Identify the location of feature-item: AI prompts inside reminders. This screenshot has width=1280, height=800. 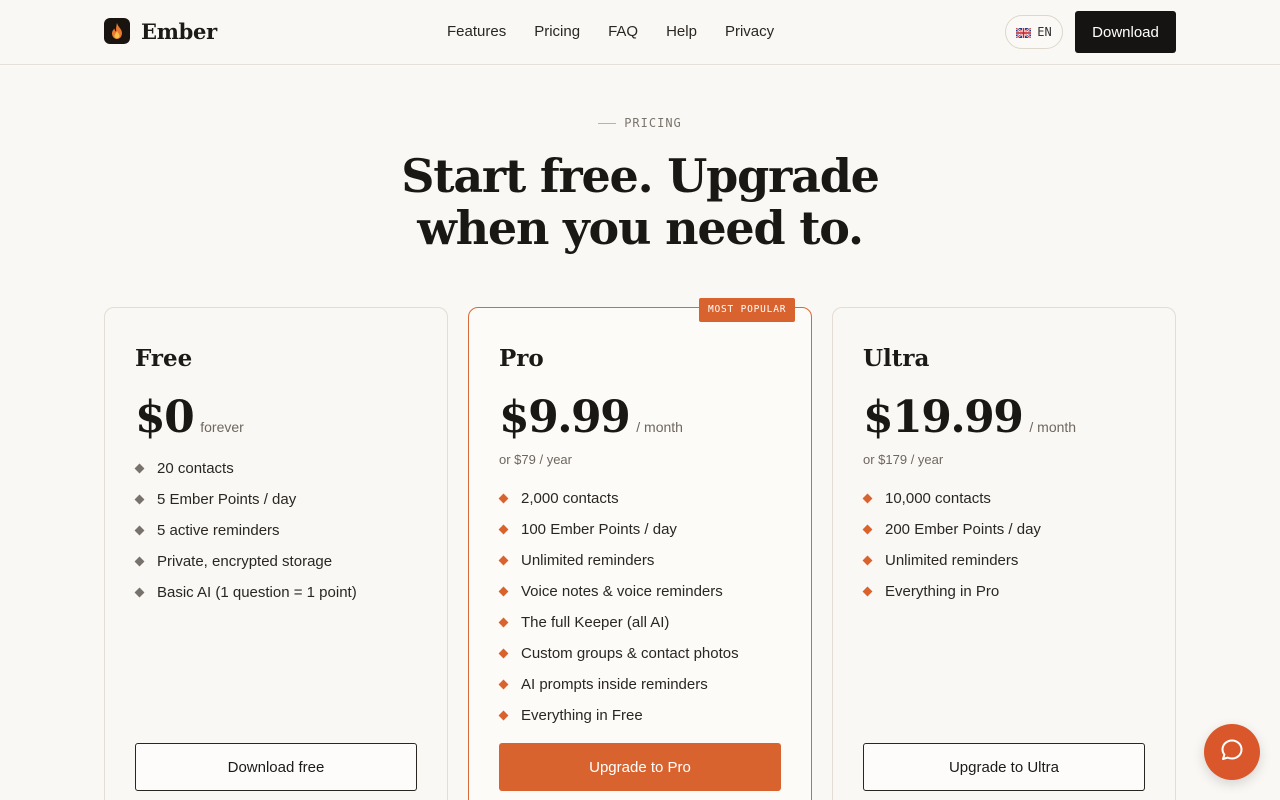
(618, 684).